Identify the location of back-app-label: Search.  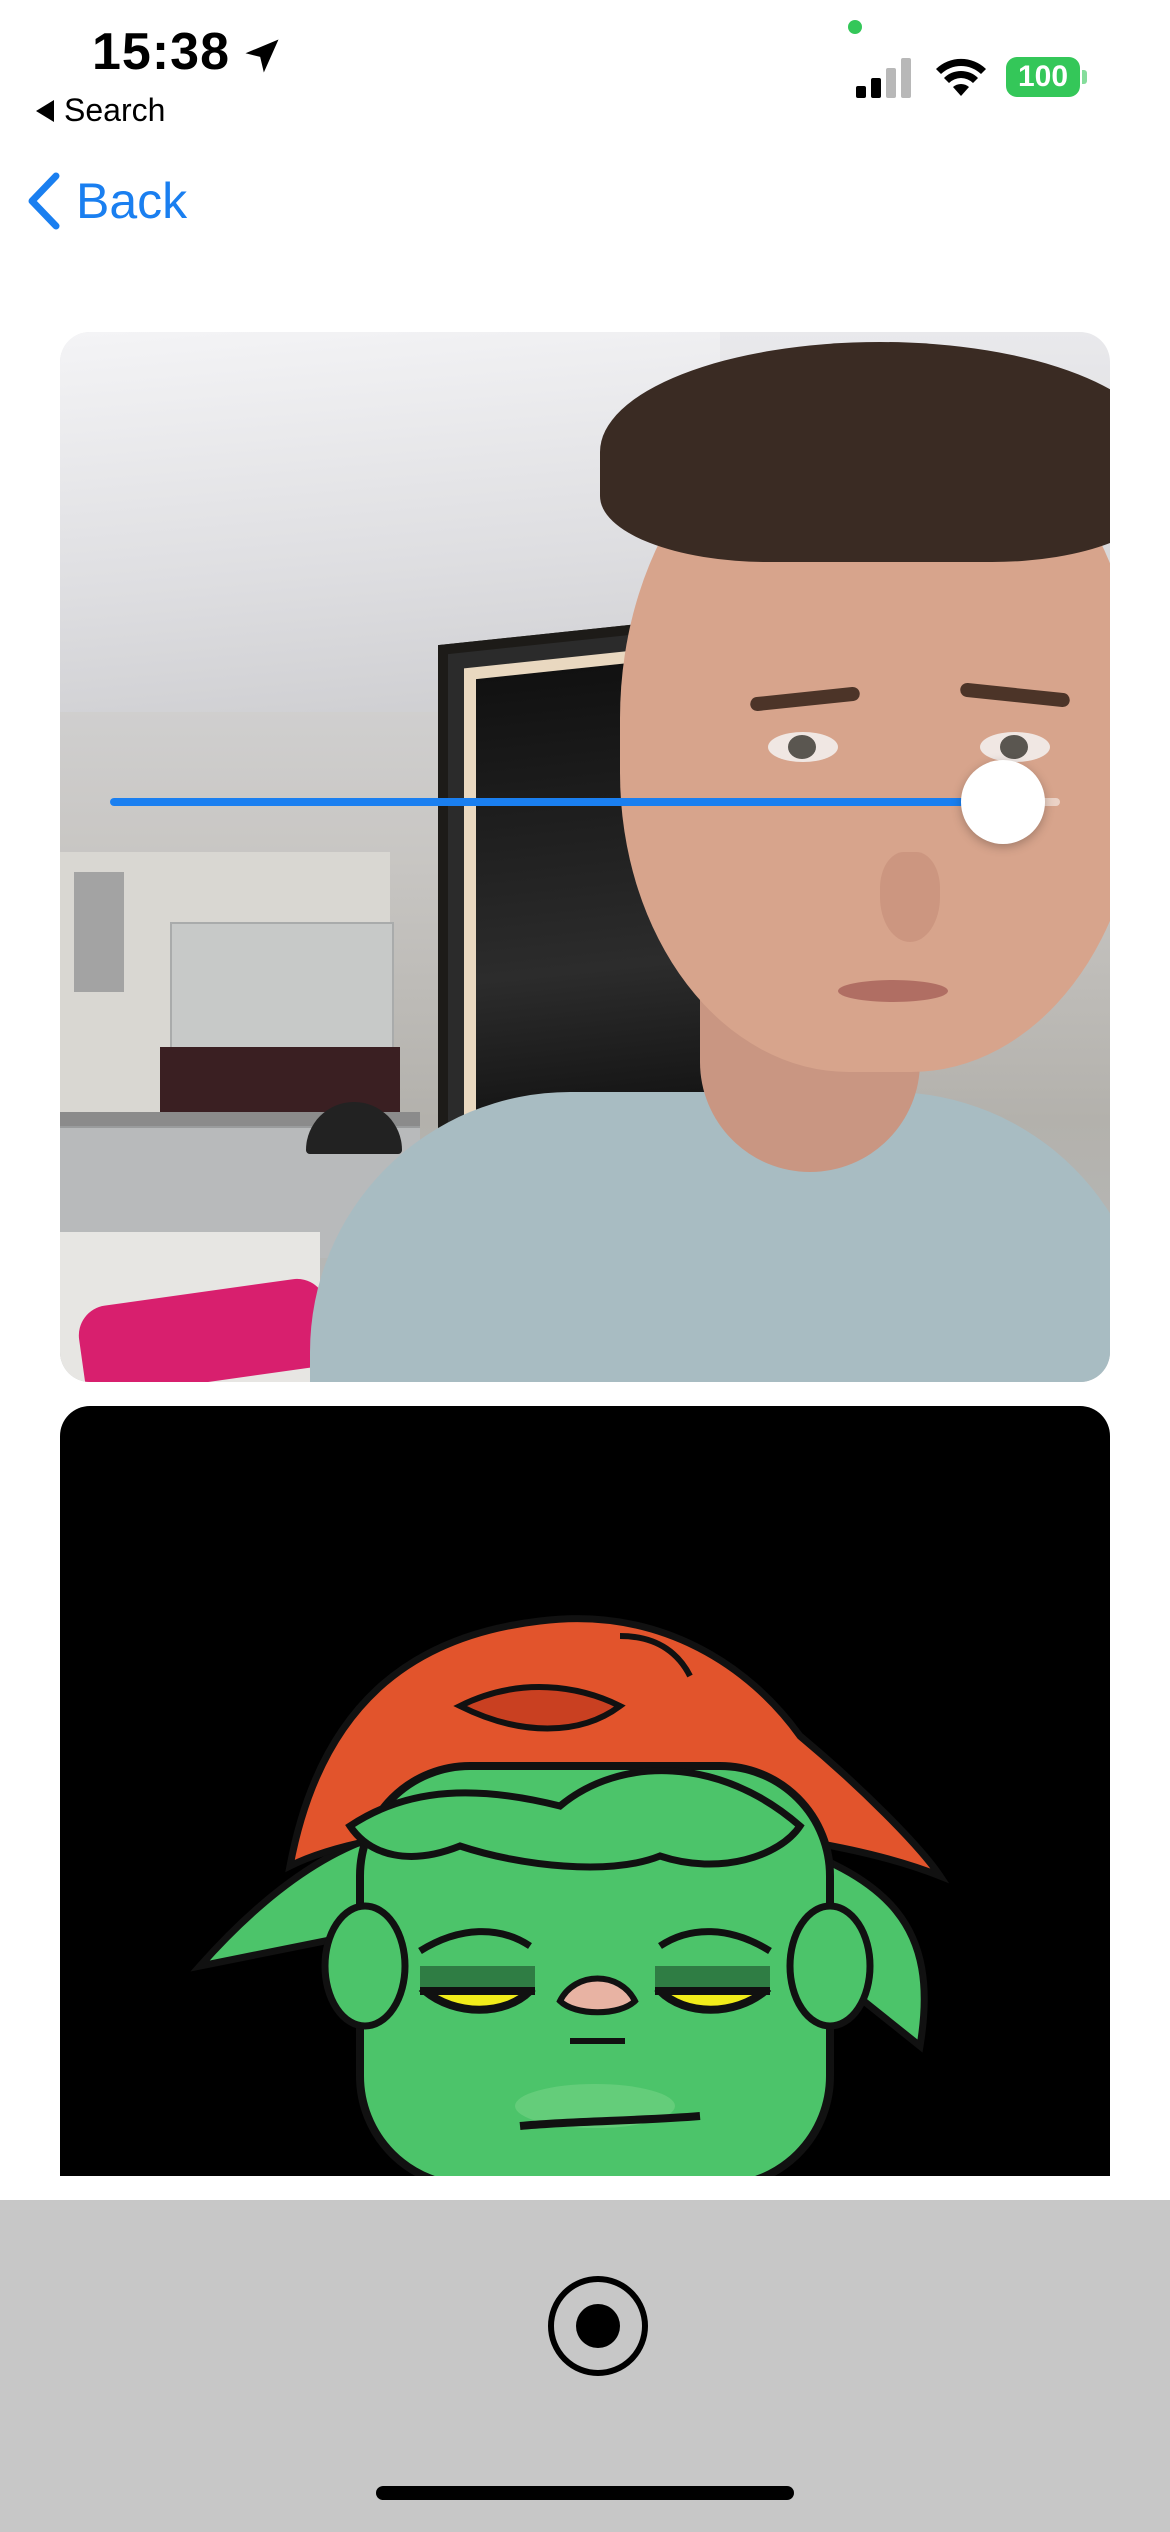
(115, 110).